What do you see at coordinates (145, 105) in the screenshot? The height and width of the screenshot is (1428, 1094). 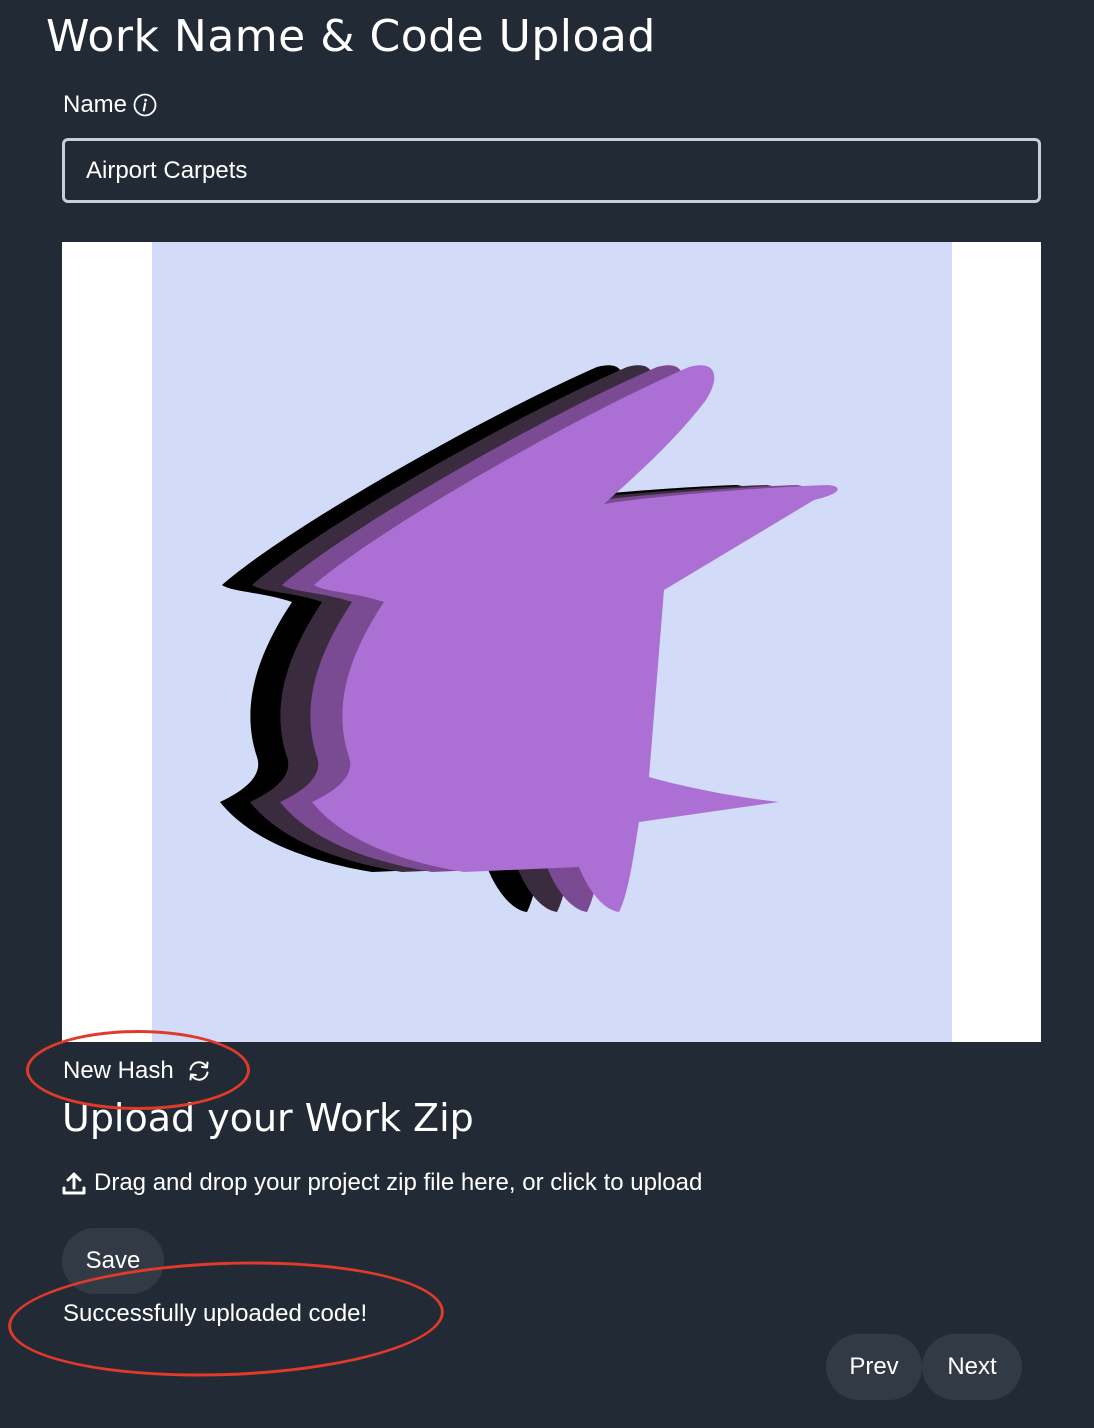 I see `info-icon` at bounding box center [145, 105].